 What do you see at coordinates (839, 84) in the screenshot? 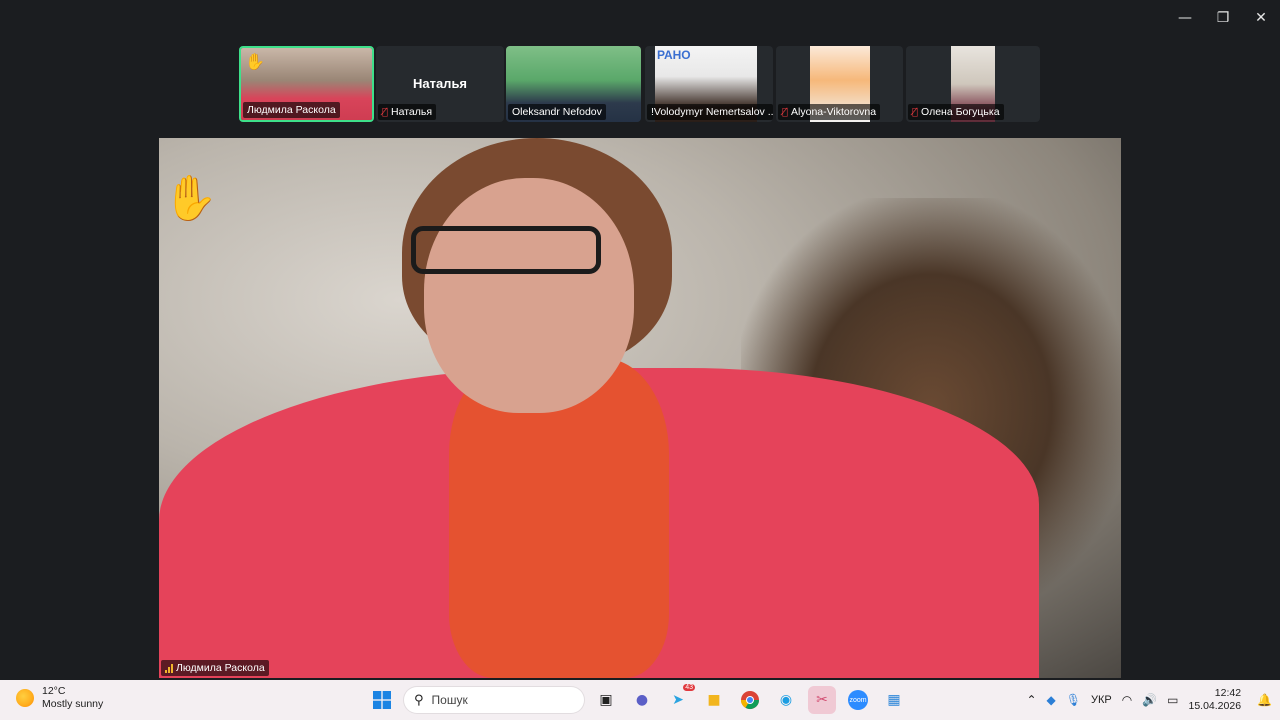
I see `participant-tile: 🎙̸ Alyona-Viktorovna` at bounding box center [839, 84].